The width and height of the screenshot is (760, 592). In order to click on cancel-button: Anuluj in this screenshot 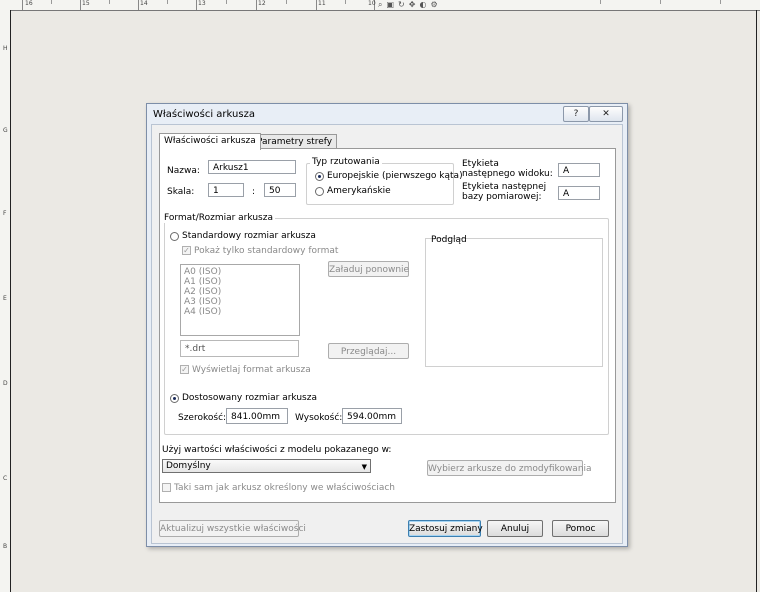, I will do `click(515, 528)`.